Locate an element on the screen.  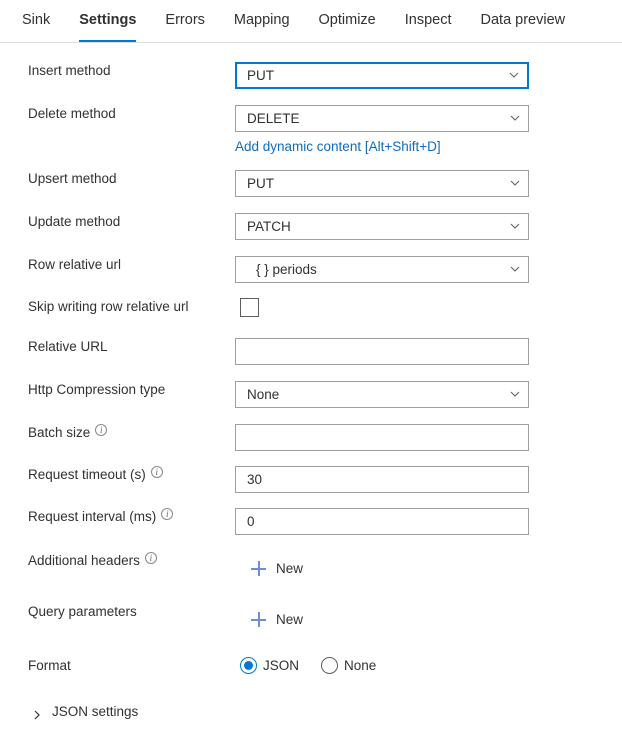
label-http-compression-type: Http Compression type is located at coordinates (117, 389).